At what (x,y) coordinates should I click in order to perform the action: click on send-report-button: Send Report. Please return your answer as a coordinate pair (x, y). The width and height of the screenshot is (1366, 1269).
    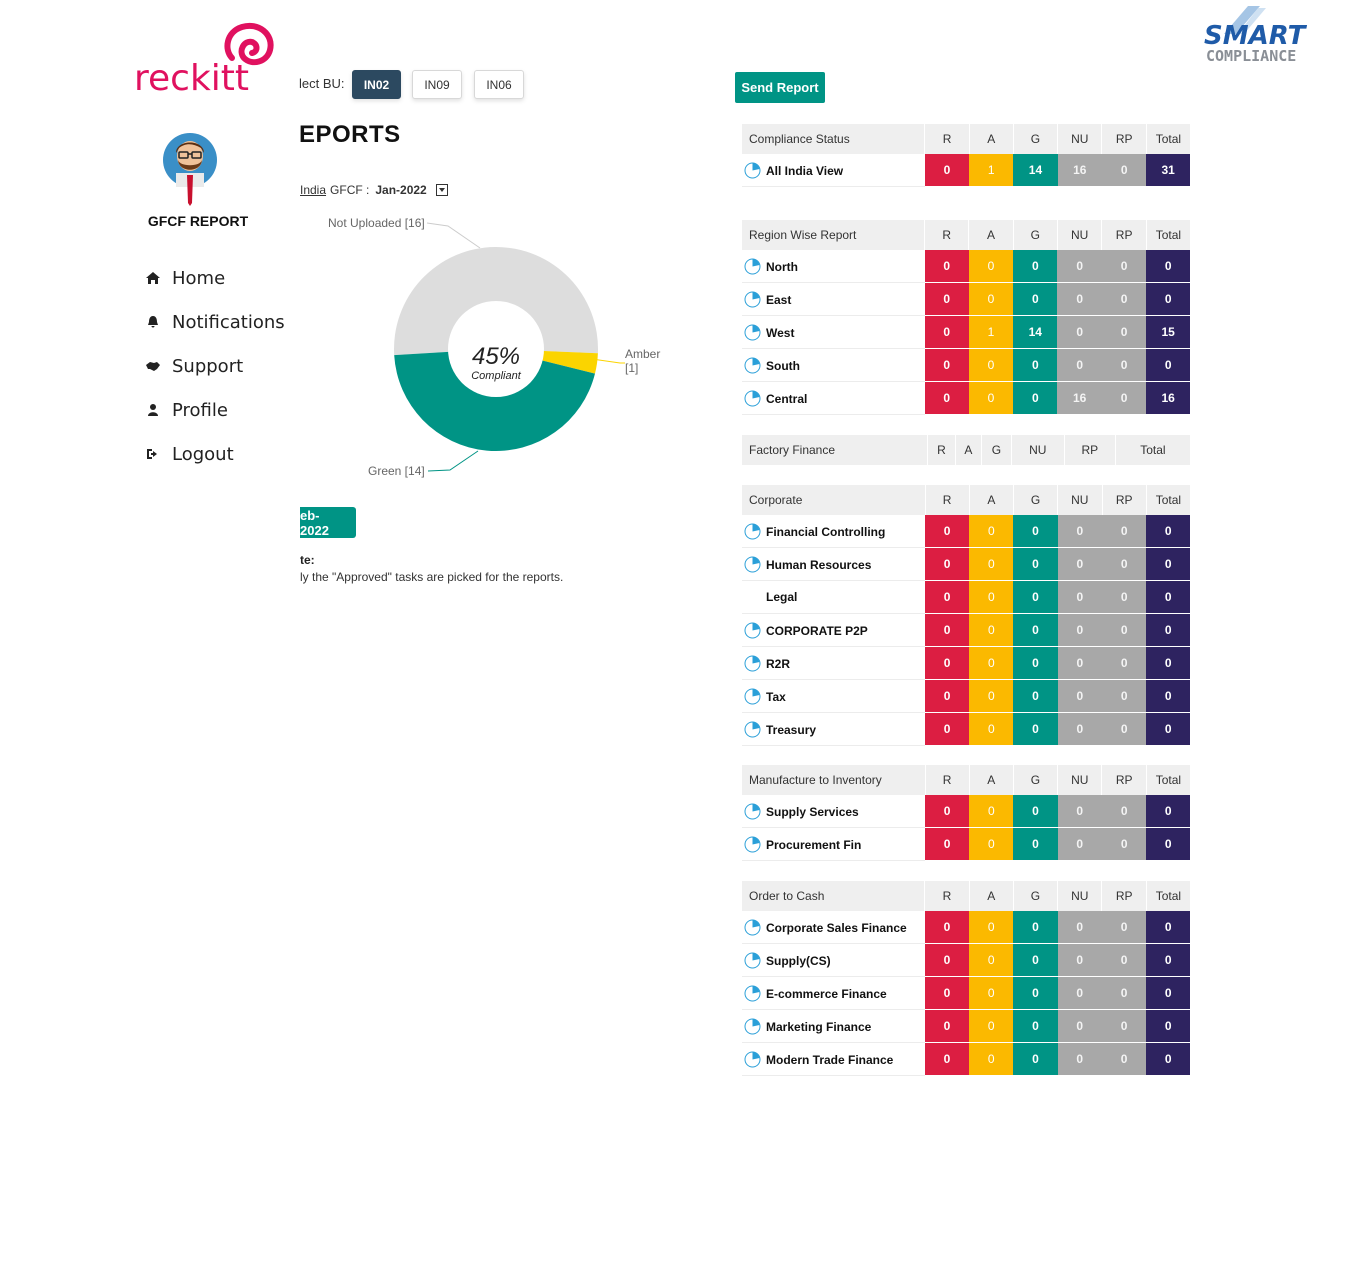
    Looking at the image, I should click on (780, 87).